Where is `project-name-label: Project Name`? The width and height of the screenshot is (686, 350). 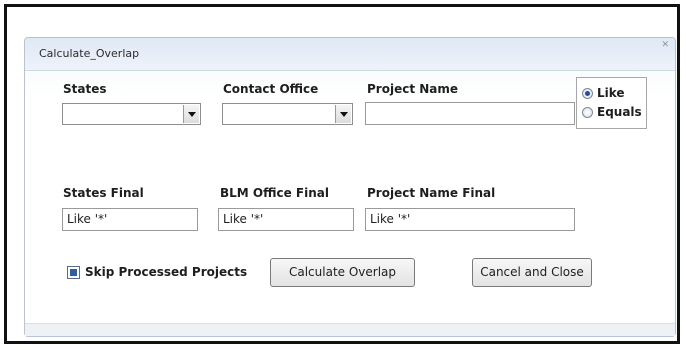 project-name-label: Project Name is located at coordinates (413, 89).